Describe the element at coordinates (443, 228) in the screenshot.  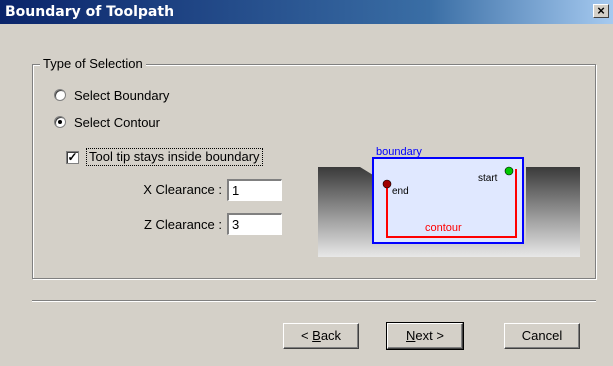
I see `contour-text: contour` at that location.